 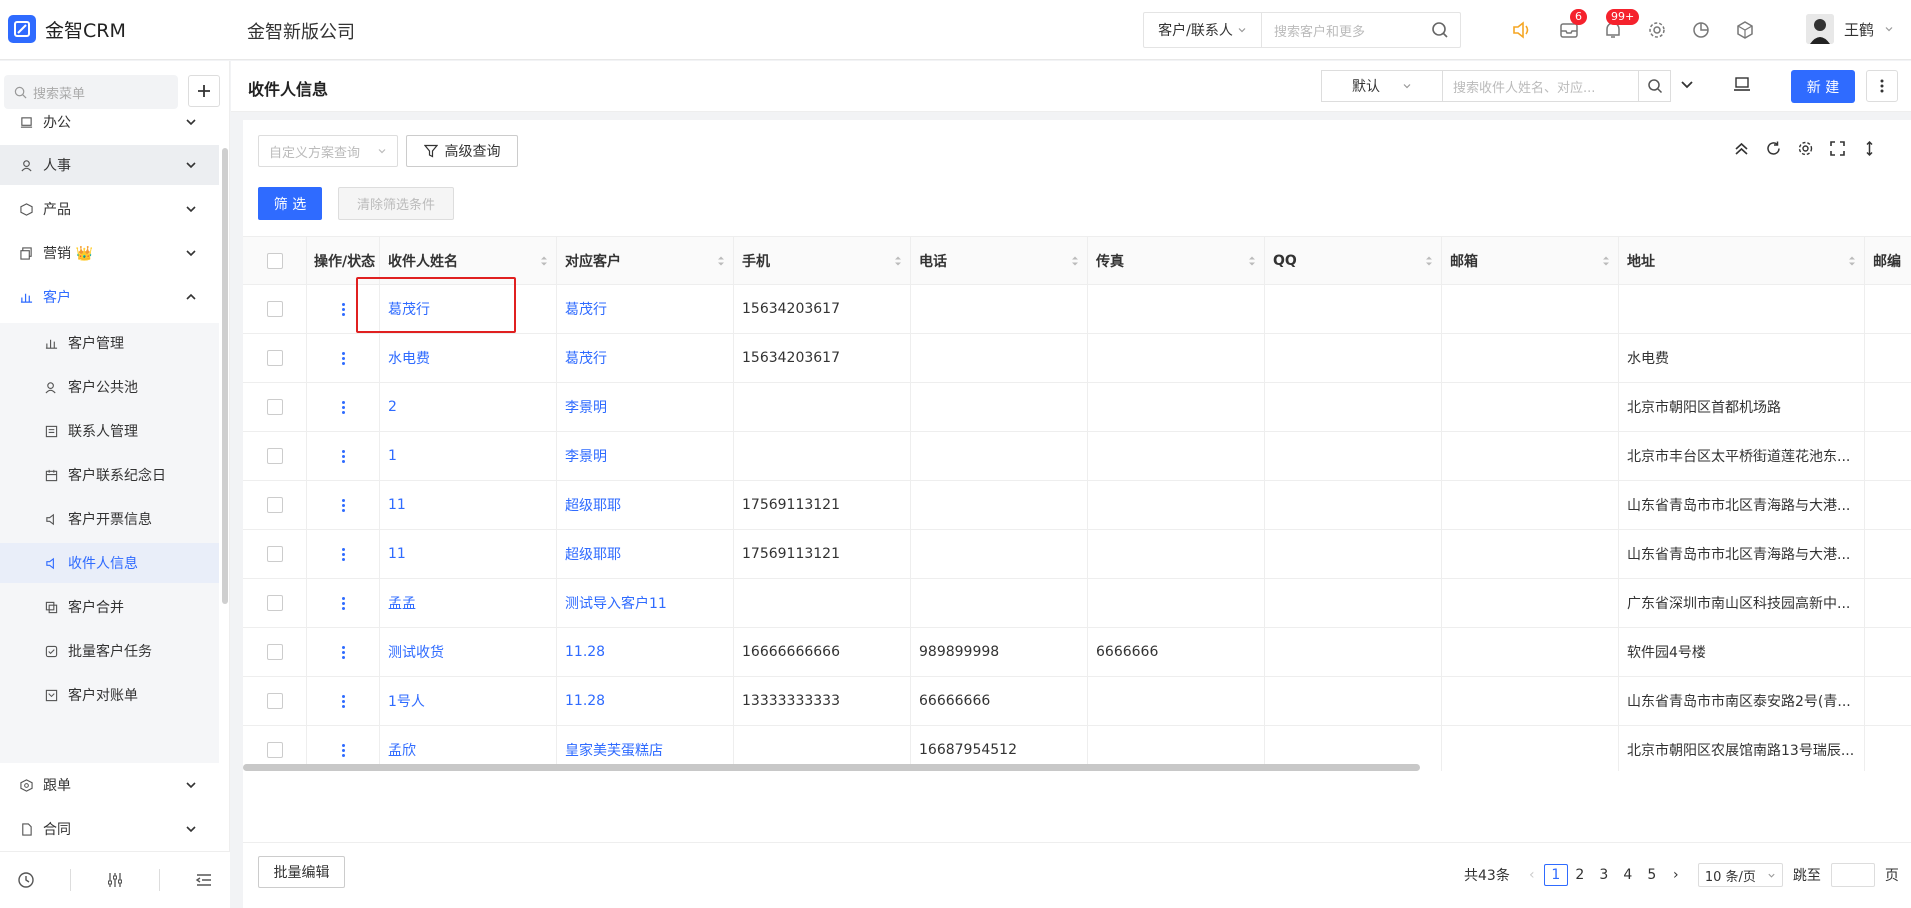 I want to click on new-button: 新 建, so click(x=1823, y=86).